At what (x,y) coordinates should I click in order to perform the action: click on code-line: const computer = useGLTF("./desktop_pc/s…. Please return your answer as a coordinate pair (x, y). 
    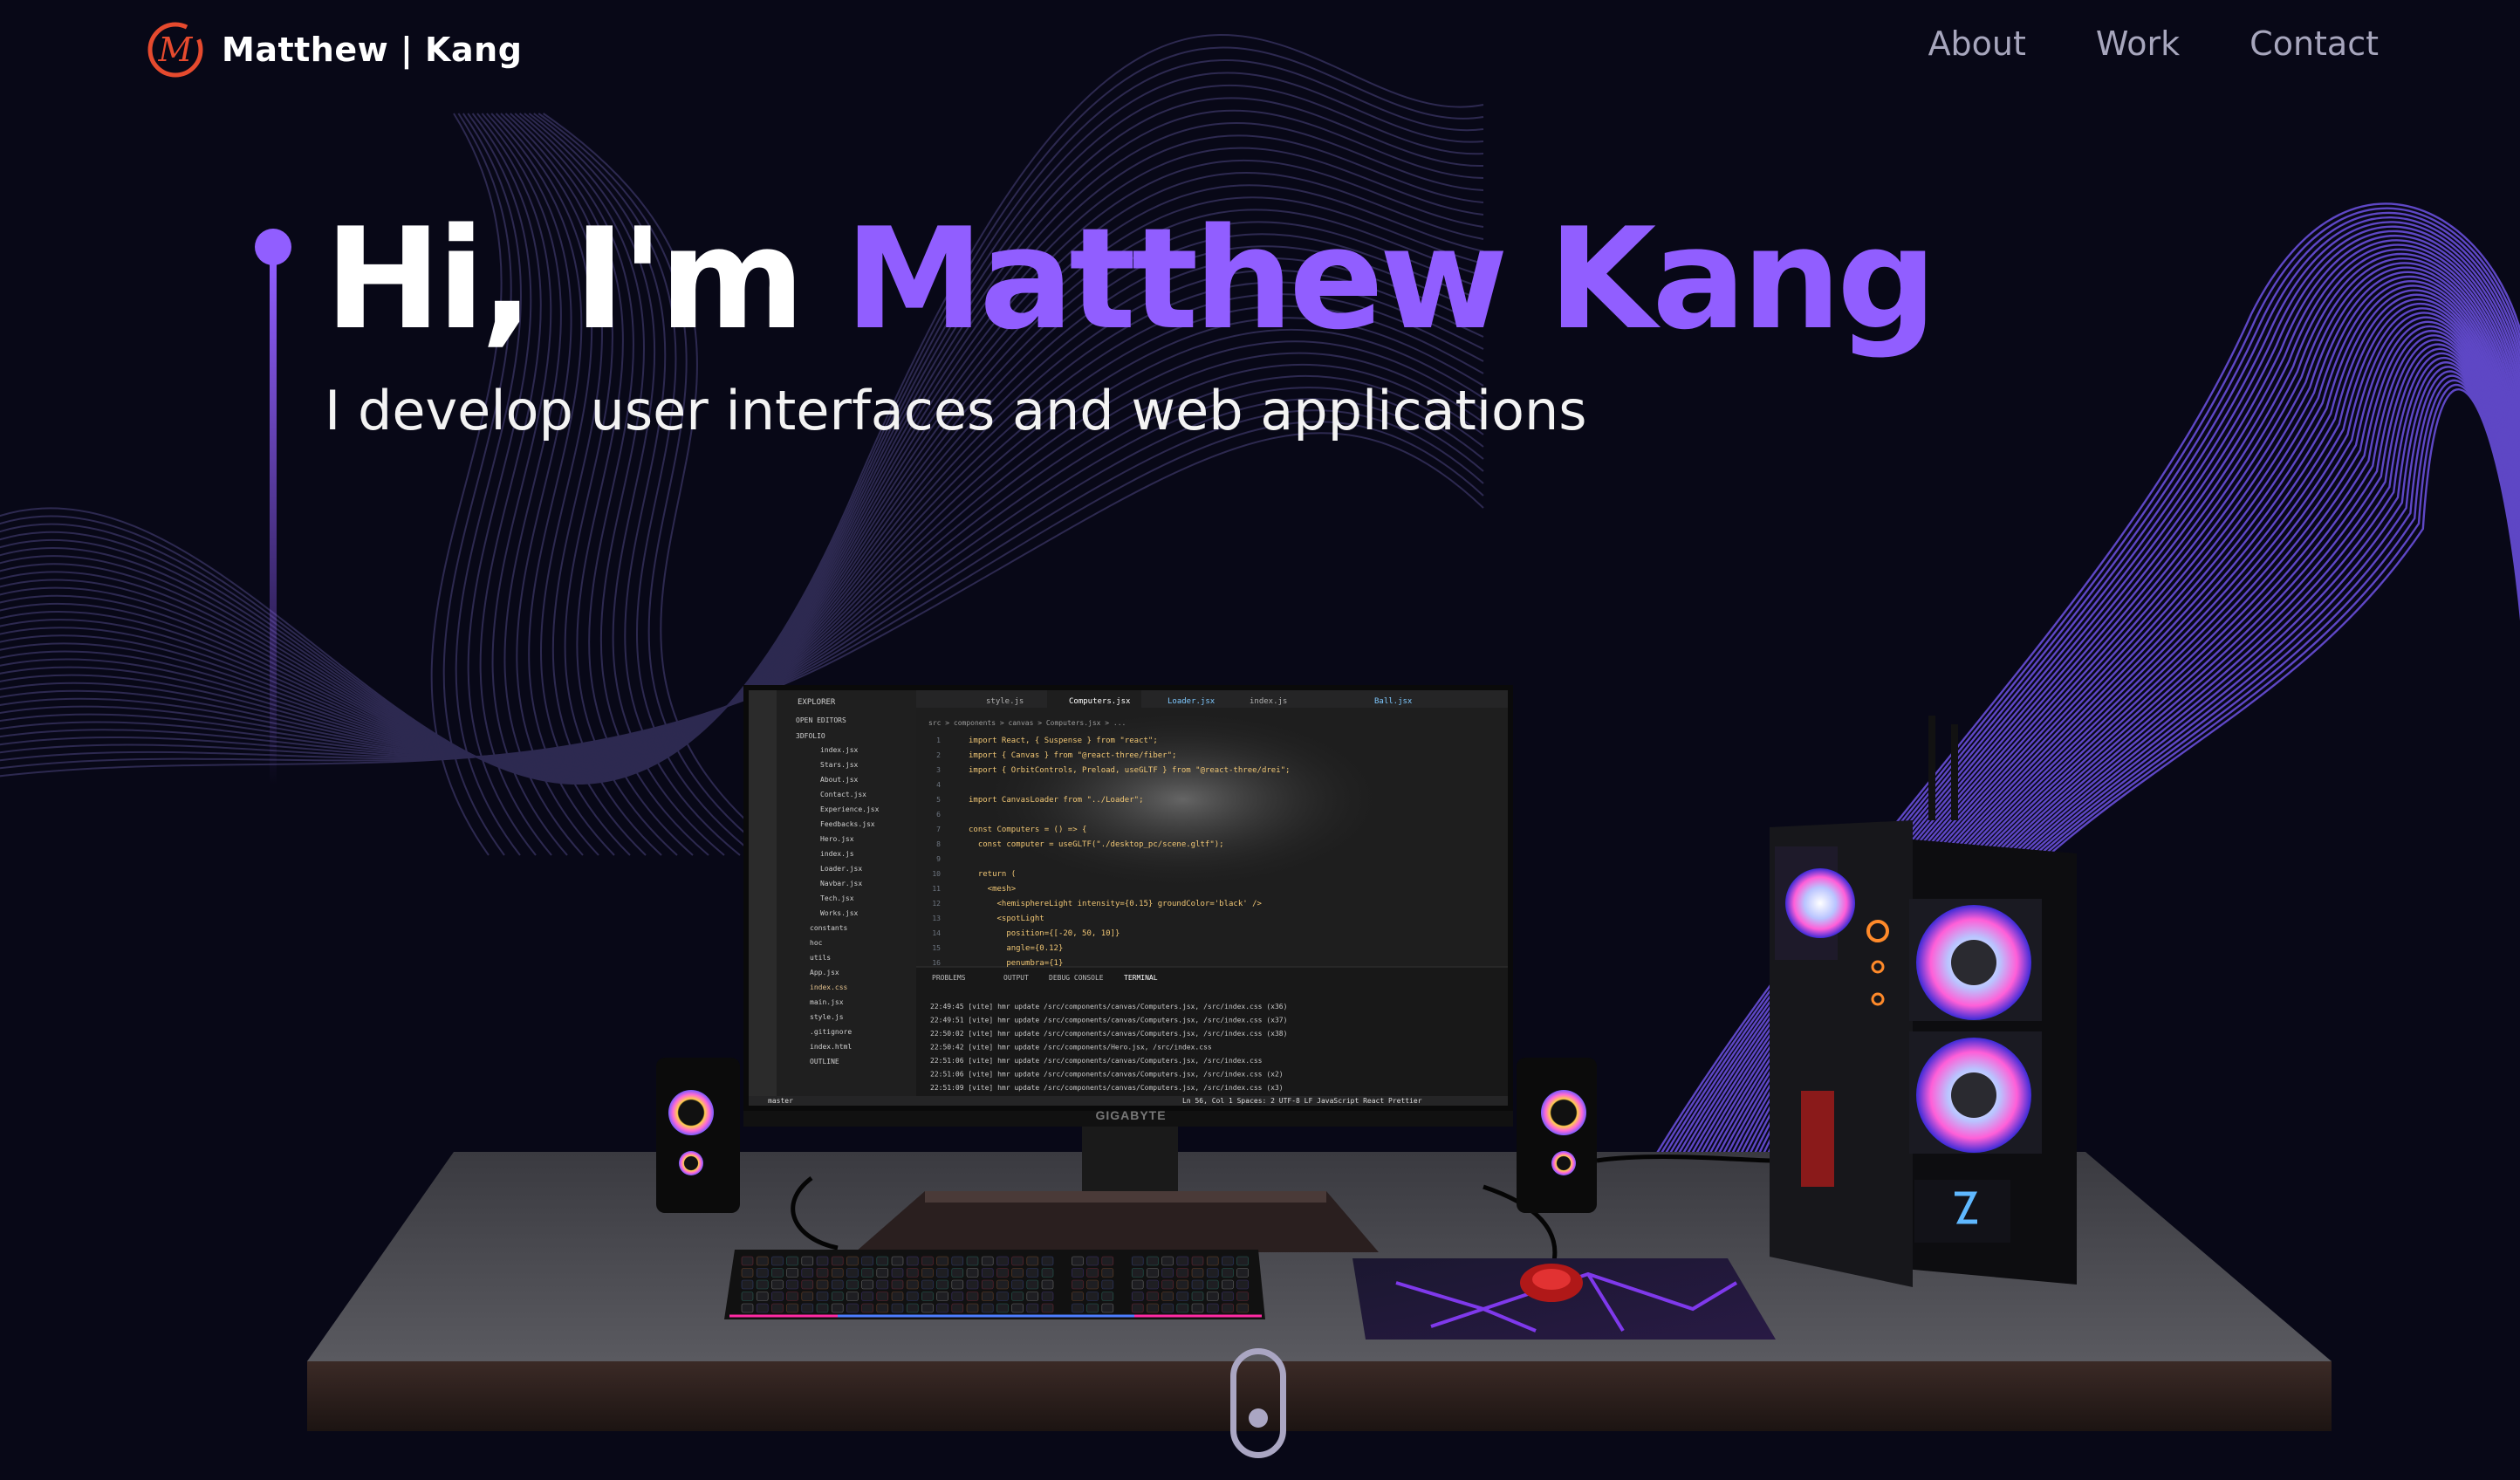
    Looking at the image, I should click on (1096, 844).